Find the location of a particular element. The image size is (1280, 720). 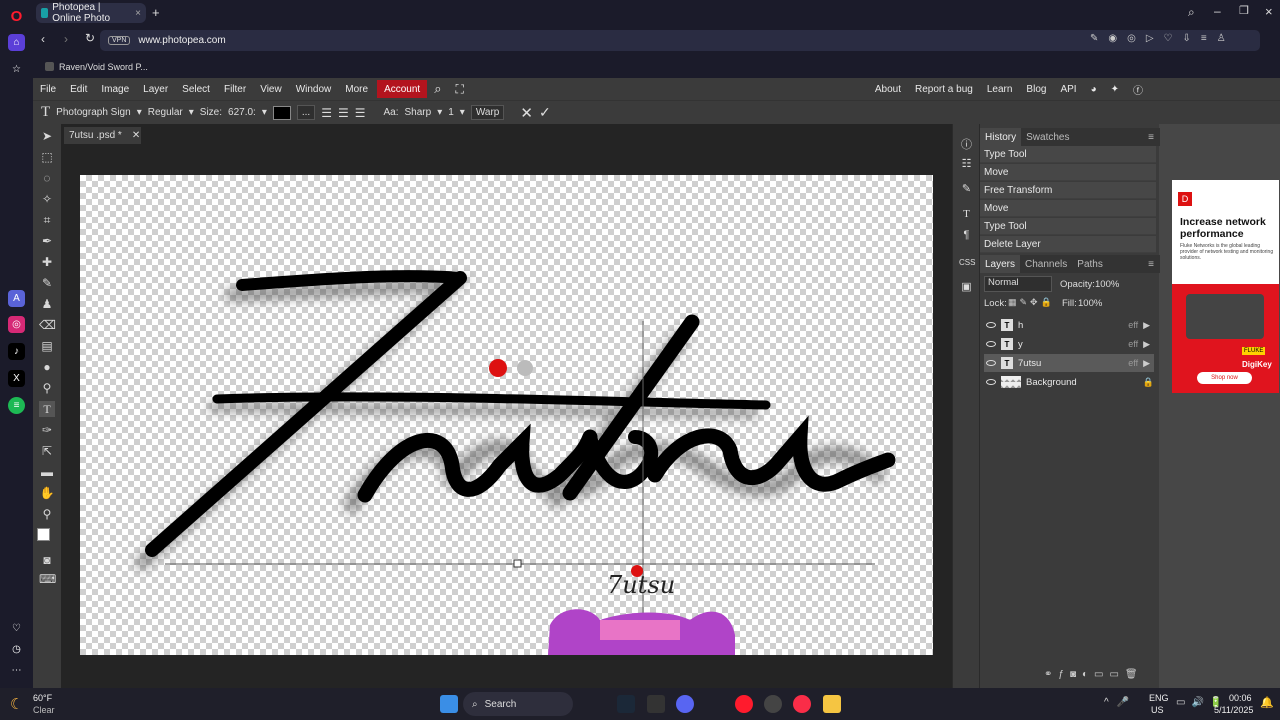

menu-filter: Filter is located at coordinates (235, 89).